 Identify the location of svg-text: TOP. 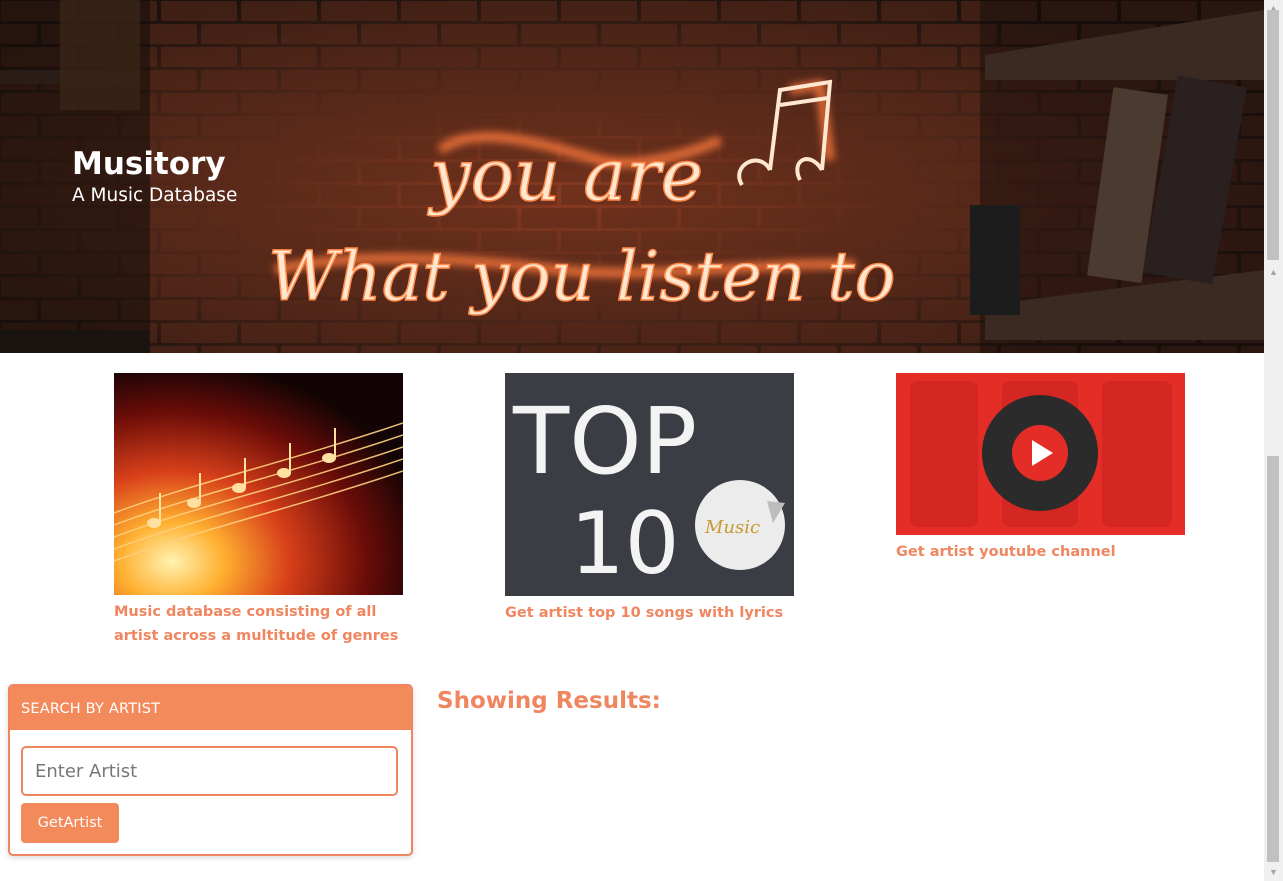
(604, 441).